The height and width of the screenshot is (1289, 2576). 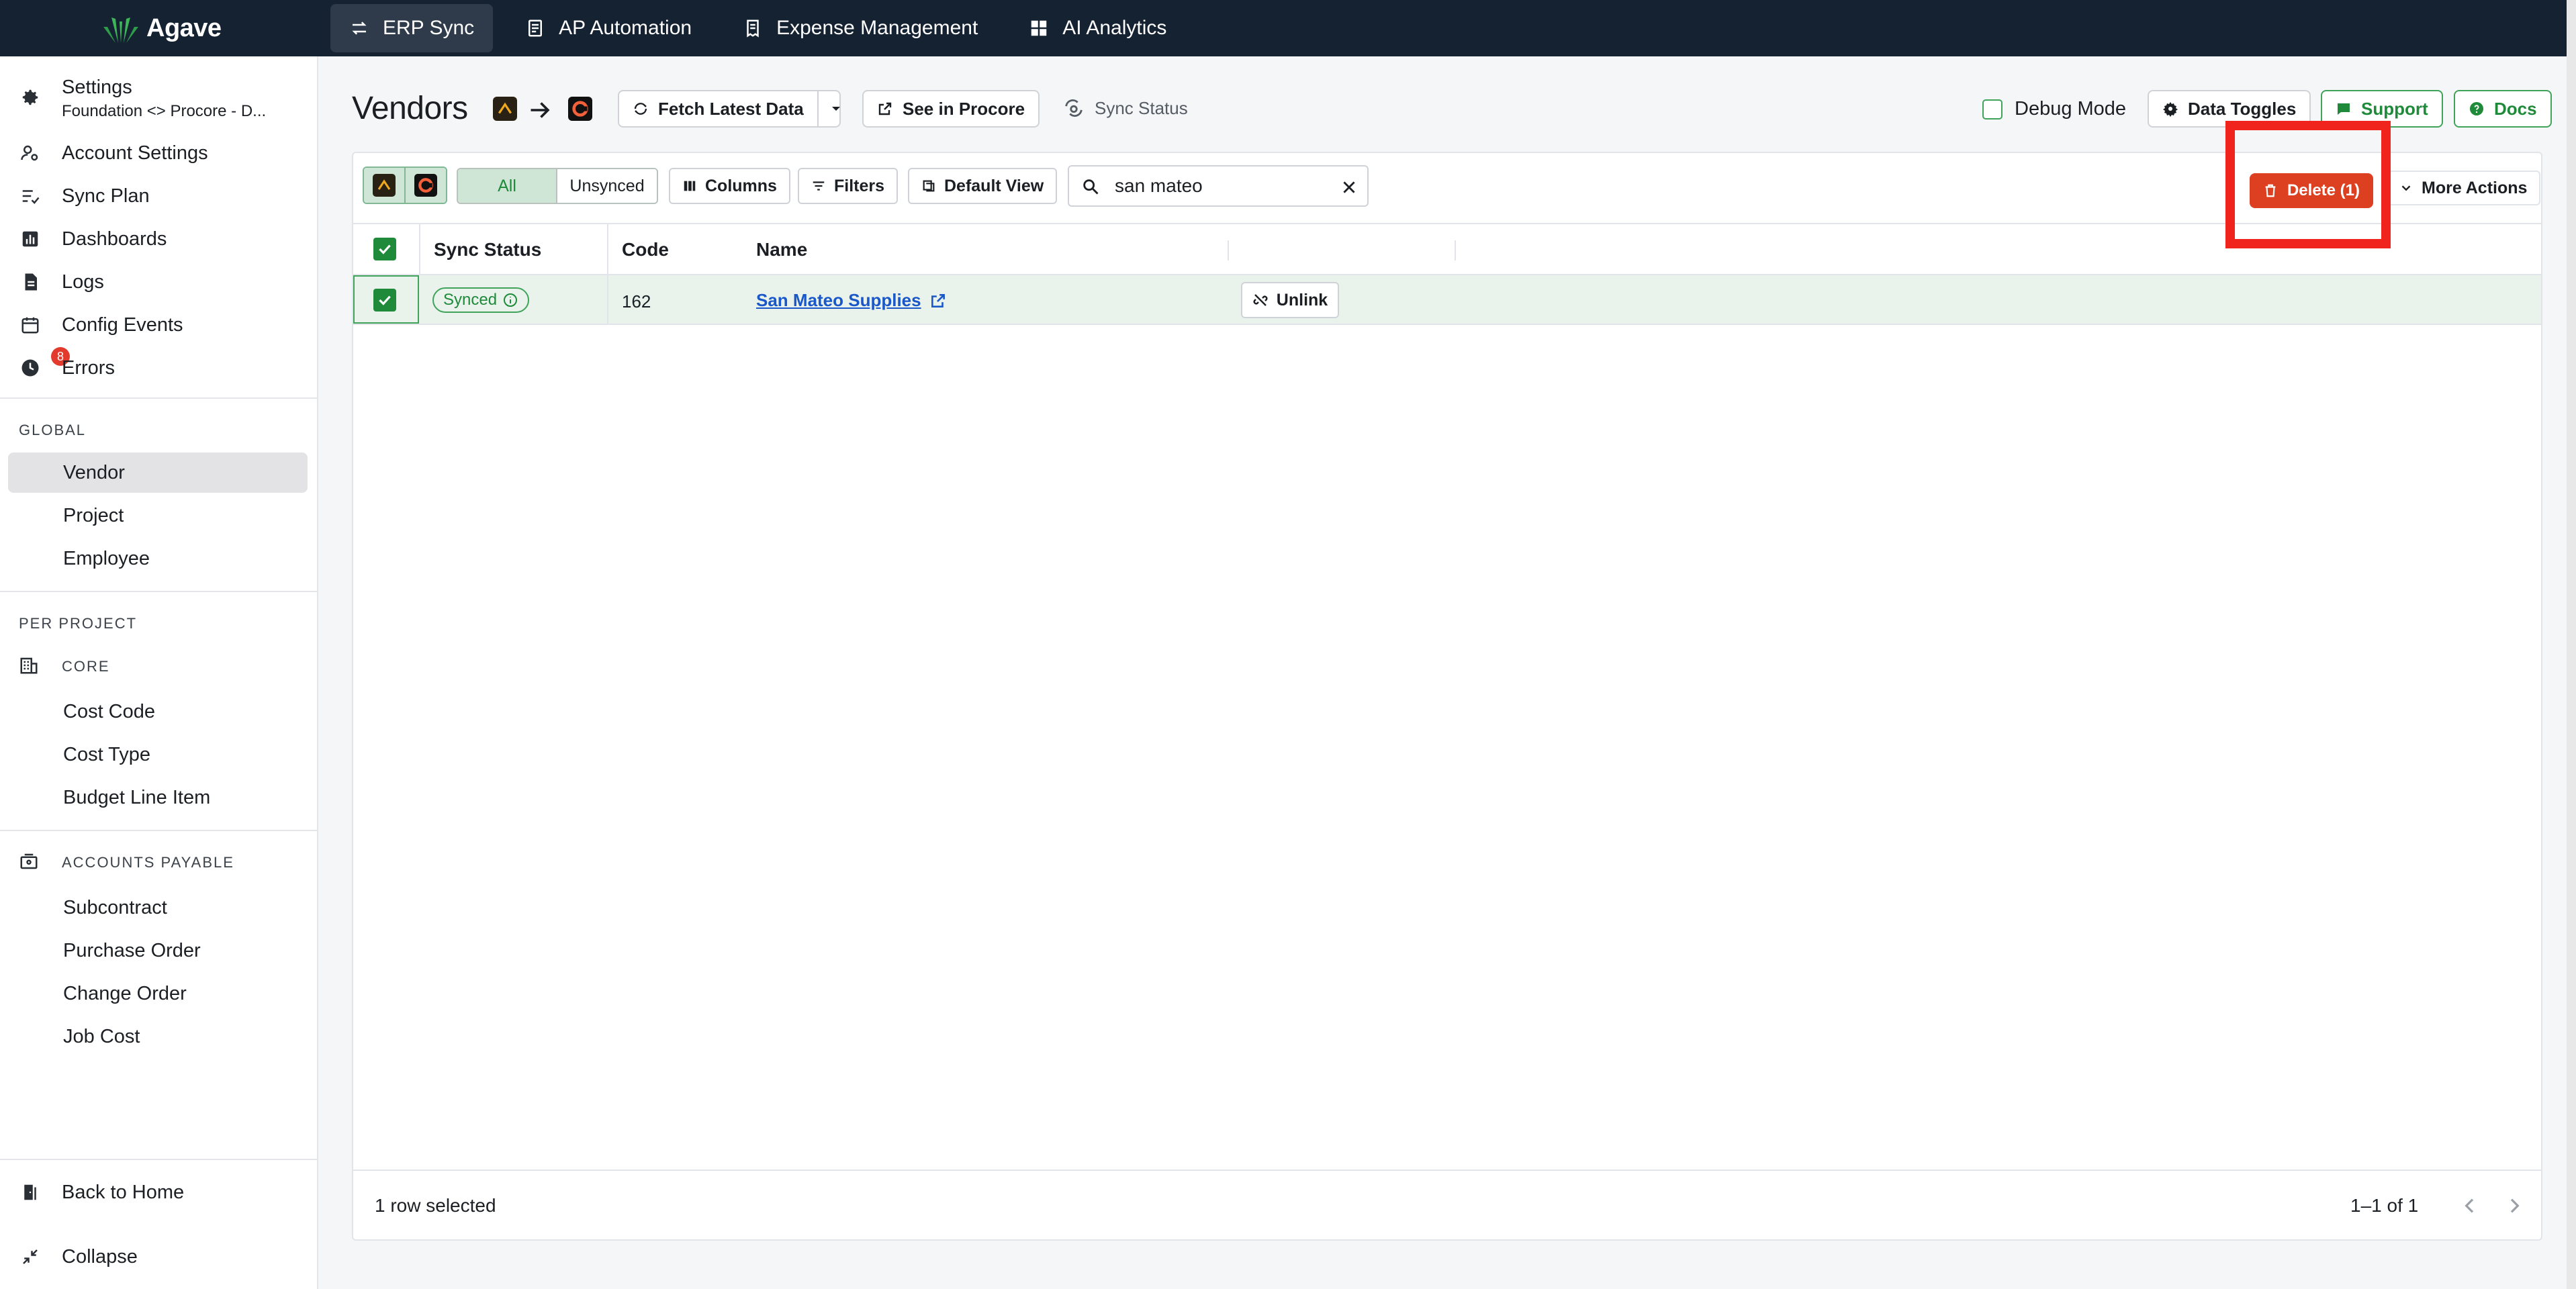 I want to click on search-icon, so click(x=1091, y=187).